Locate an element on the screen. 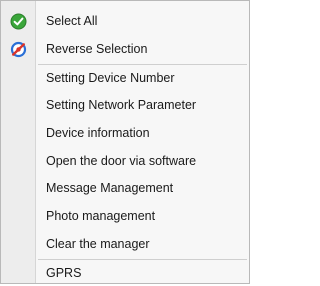 Image resolution: width=320 pixels, height=286 pixels. menu-item-setting-network-parameter: Setting Network Parameter is located at coordinates (125, 105).